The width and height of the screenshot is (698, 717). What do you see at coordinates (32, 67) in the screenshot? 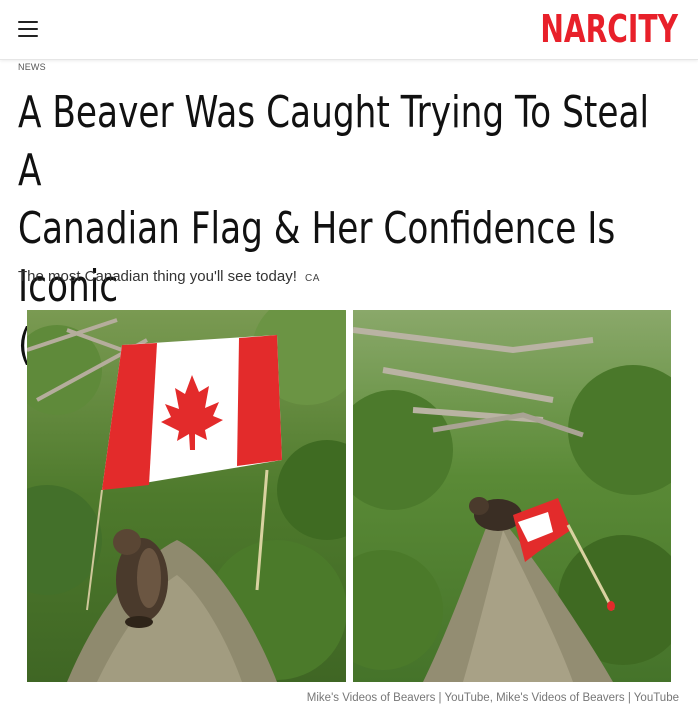
I see `section-link-news: NEWS` at bounding box center [32, 67].